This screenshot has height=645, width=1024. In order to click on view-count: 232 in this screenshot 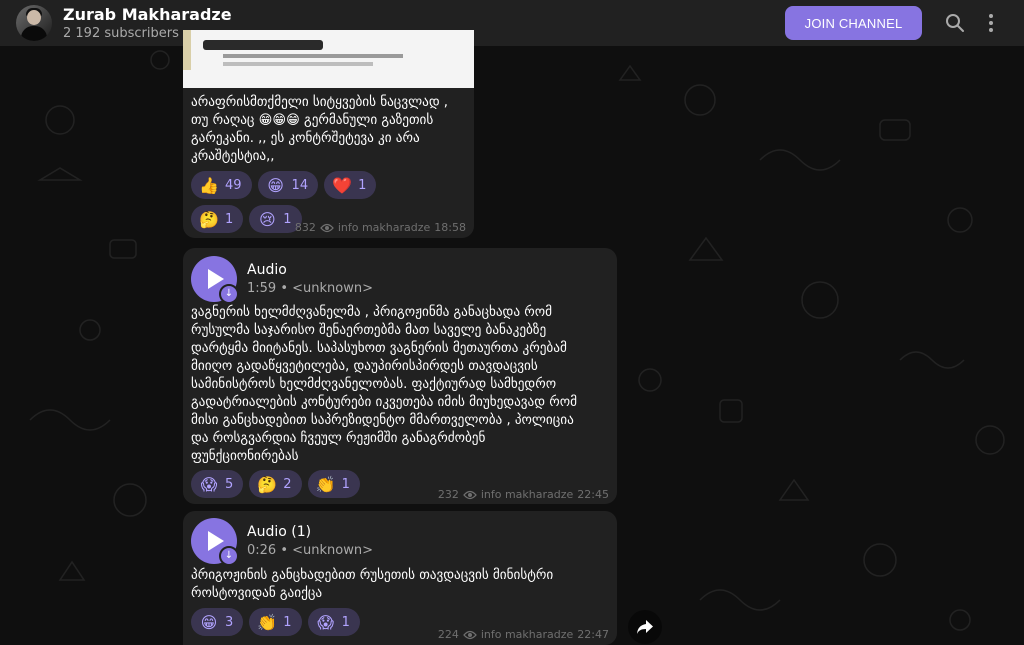, I will do `click(448, 494)`.